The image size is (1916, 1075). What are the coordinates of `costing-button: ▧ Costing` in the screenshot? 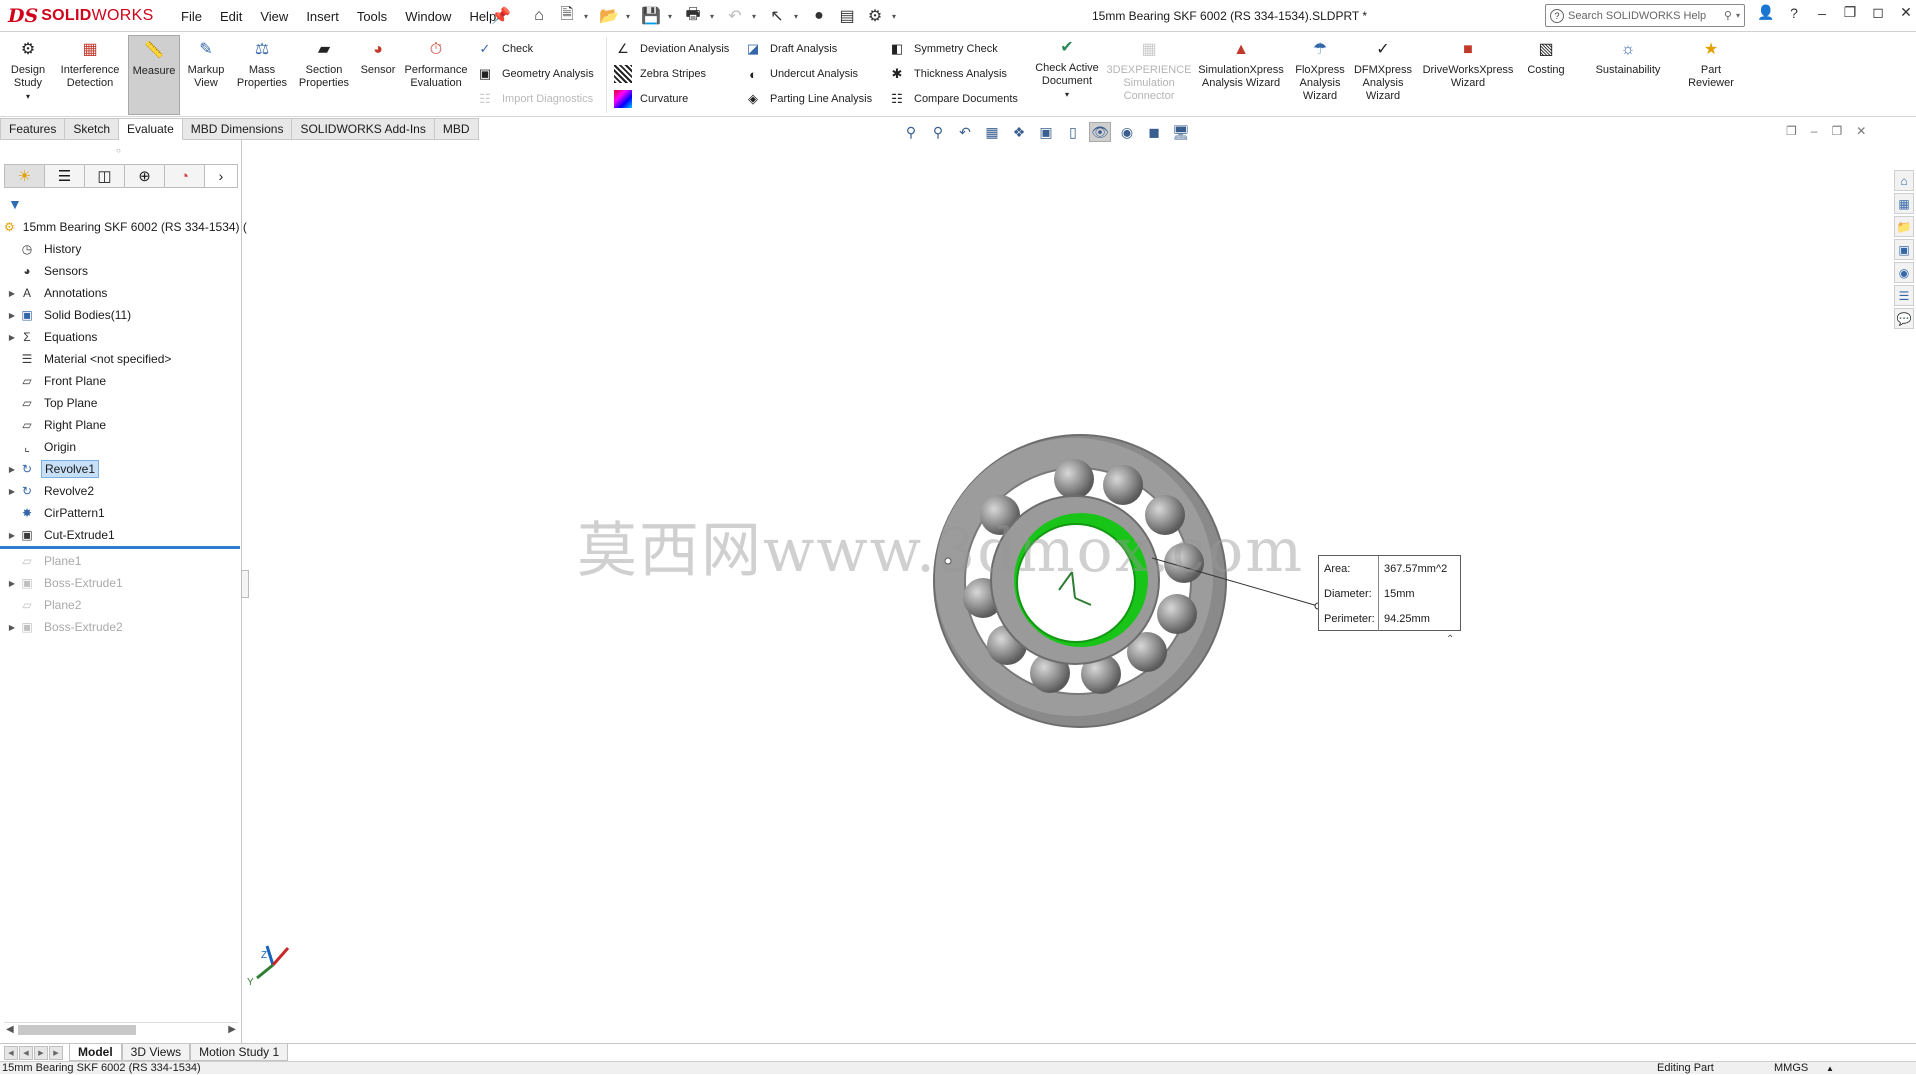 It's located at (1546, 57).